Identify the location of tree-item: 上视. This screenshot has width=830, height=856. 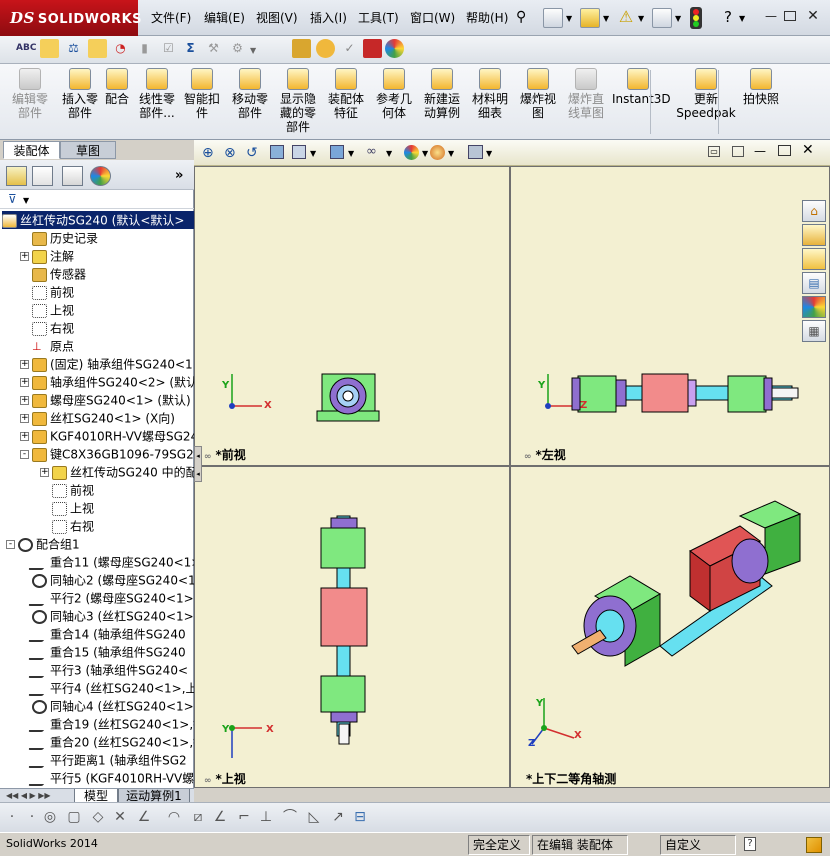
(100, 310).